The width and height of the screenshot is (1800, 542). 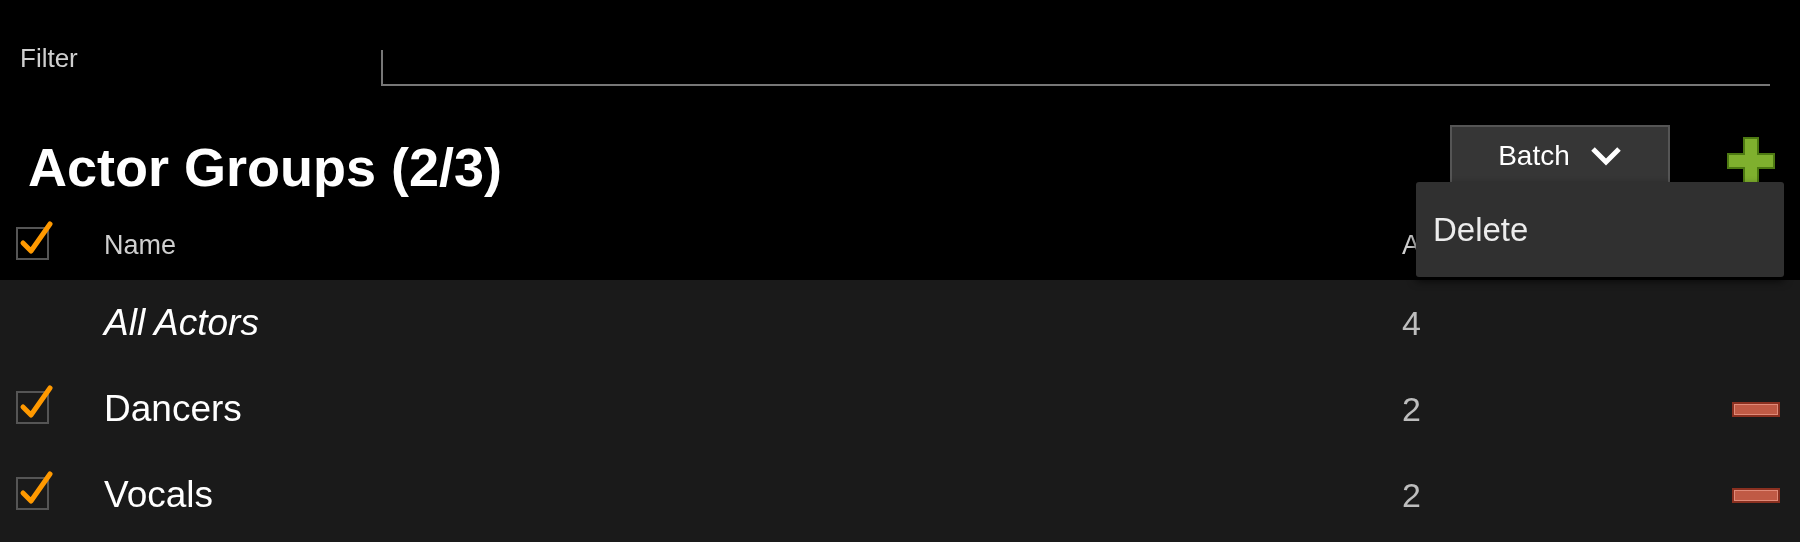 I want to click on filter-field, so click(x=1075, y=68).